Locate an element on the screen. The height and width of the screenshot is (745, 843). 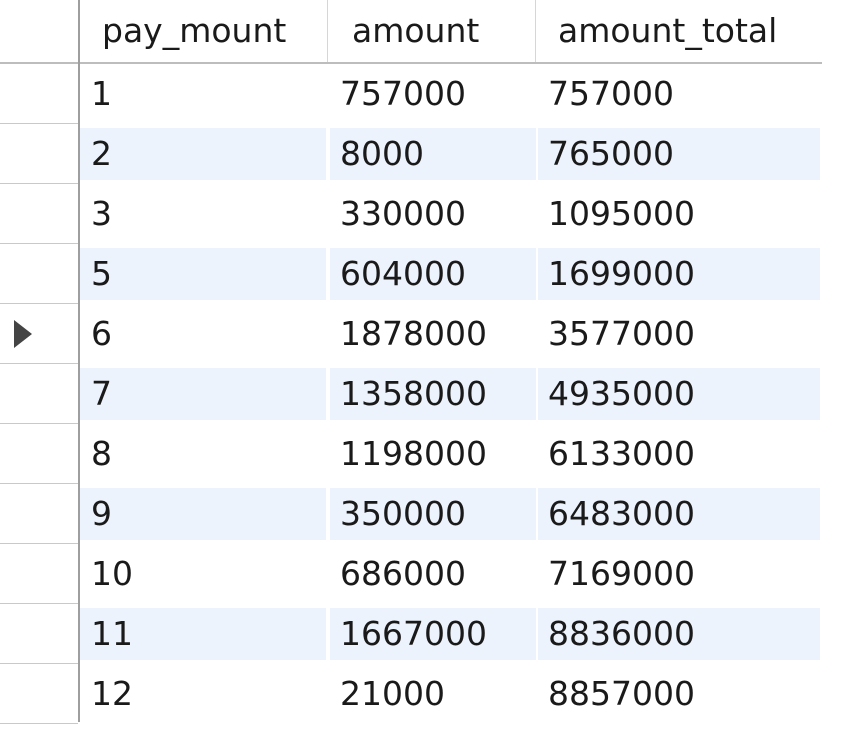
table-row: 6 1878000 3577000 is located at coordinates (451, 334).